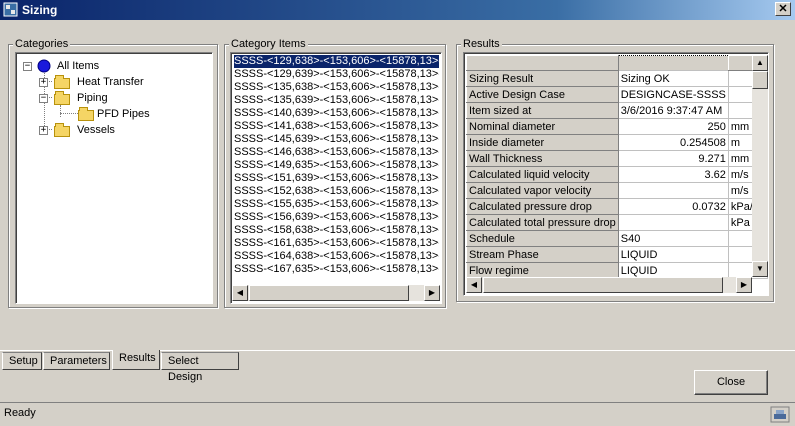 The height and width of the screenshot is (426, 795). What do you see at coordinates (123, 114) in the screenshot?
I see `tree-label: PFD Pipes` at bounding box center [123, 114].